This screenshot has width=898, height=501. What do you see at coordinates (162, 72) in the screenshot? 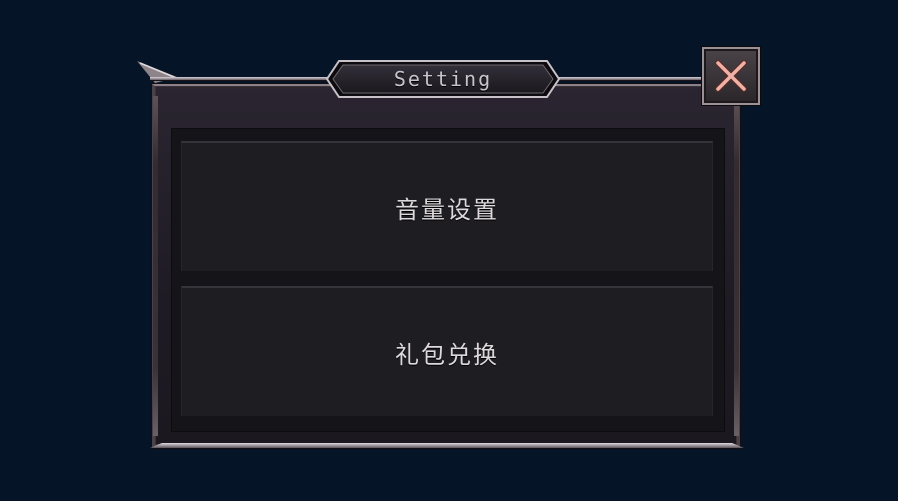
I see `frame-corner-ornament` at bounding box center [162, 72].